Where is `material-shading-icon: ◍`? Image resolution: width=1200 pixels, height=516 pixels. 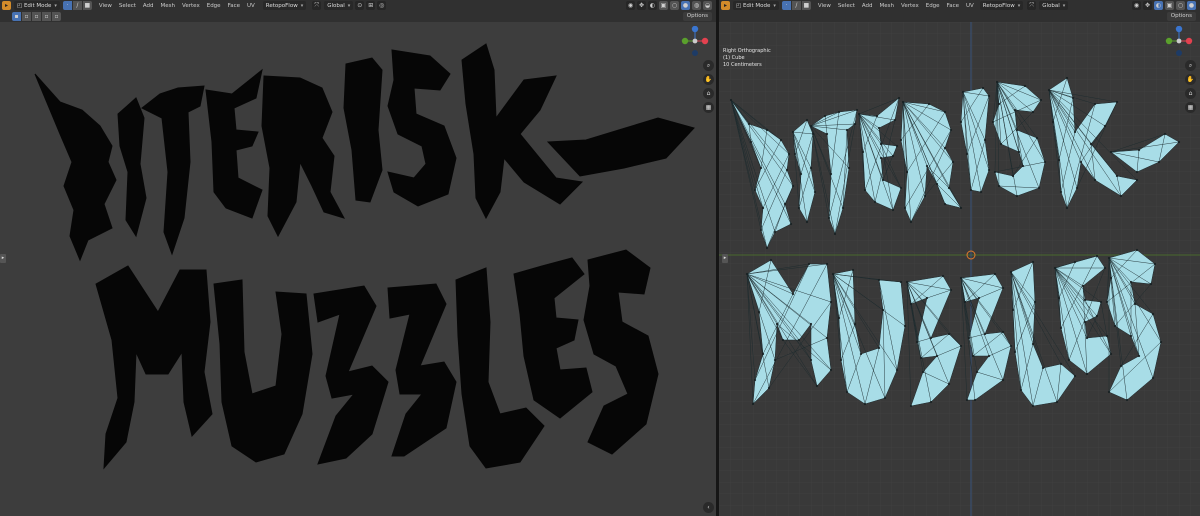
material-shading-icon: ◍ is located at coordinates (696, 5).